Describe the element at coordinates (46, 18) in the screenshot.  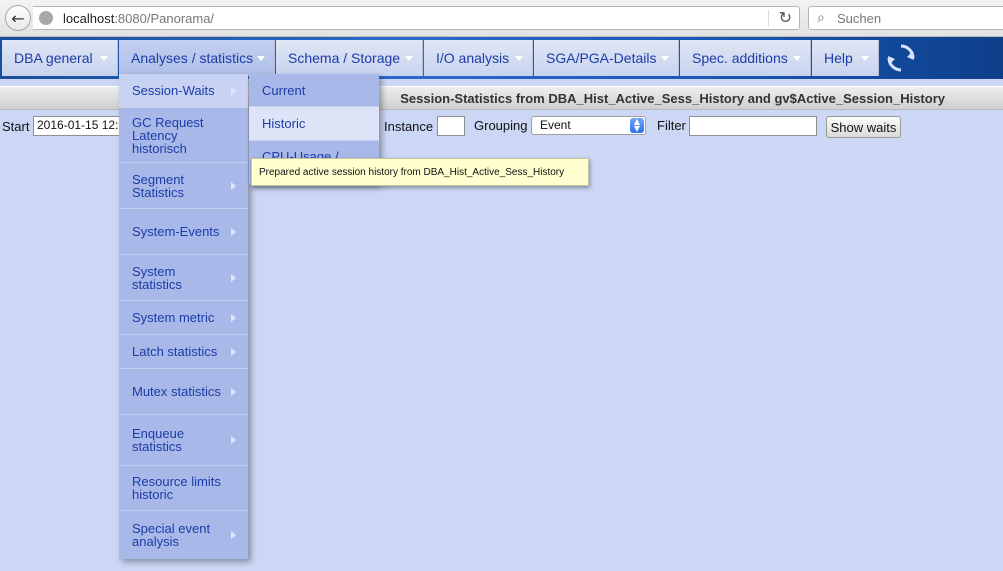
I see `globe-icon` at that location.